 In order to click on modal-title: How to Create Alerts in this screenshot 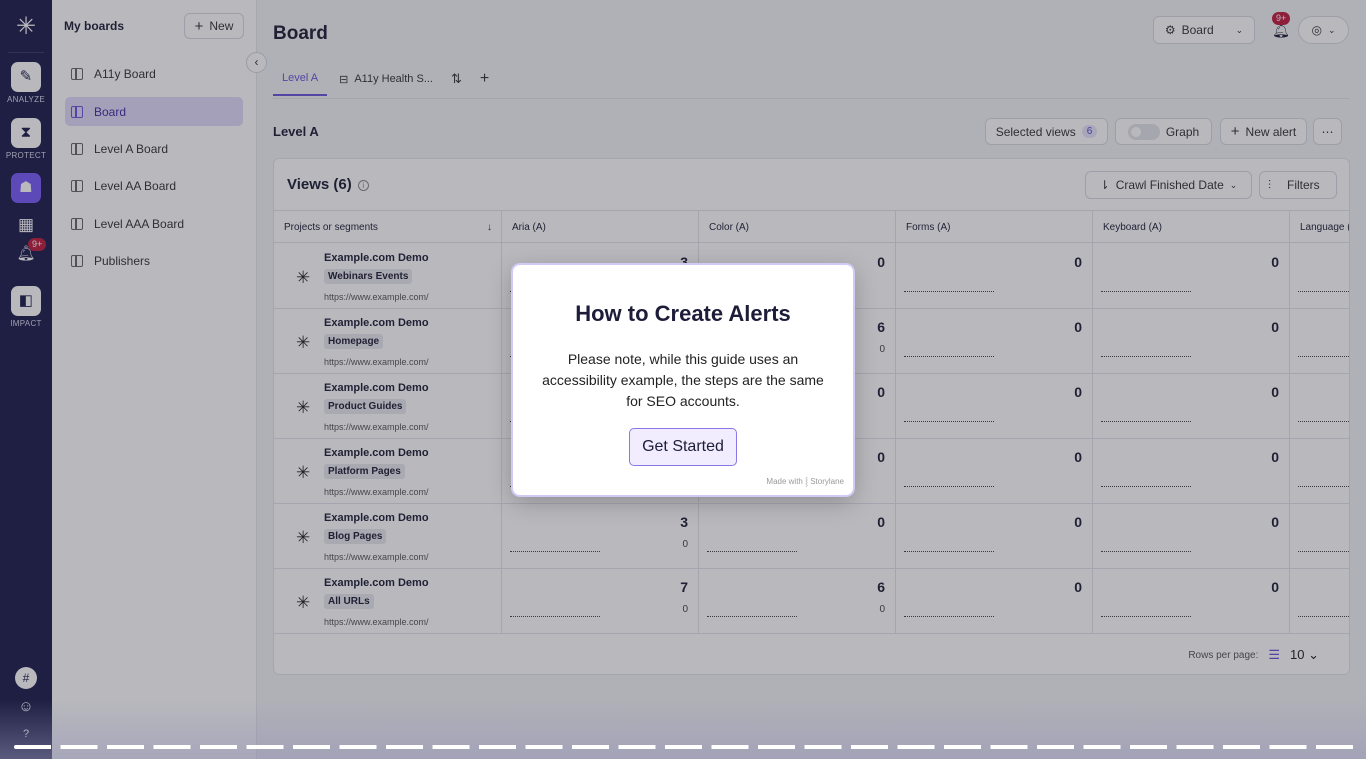, I will do `click(683, 314)`.